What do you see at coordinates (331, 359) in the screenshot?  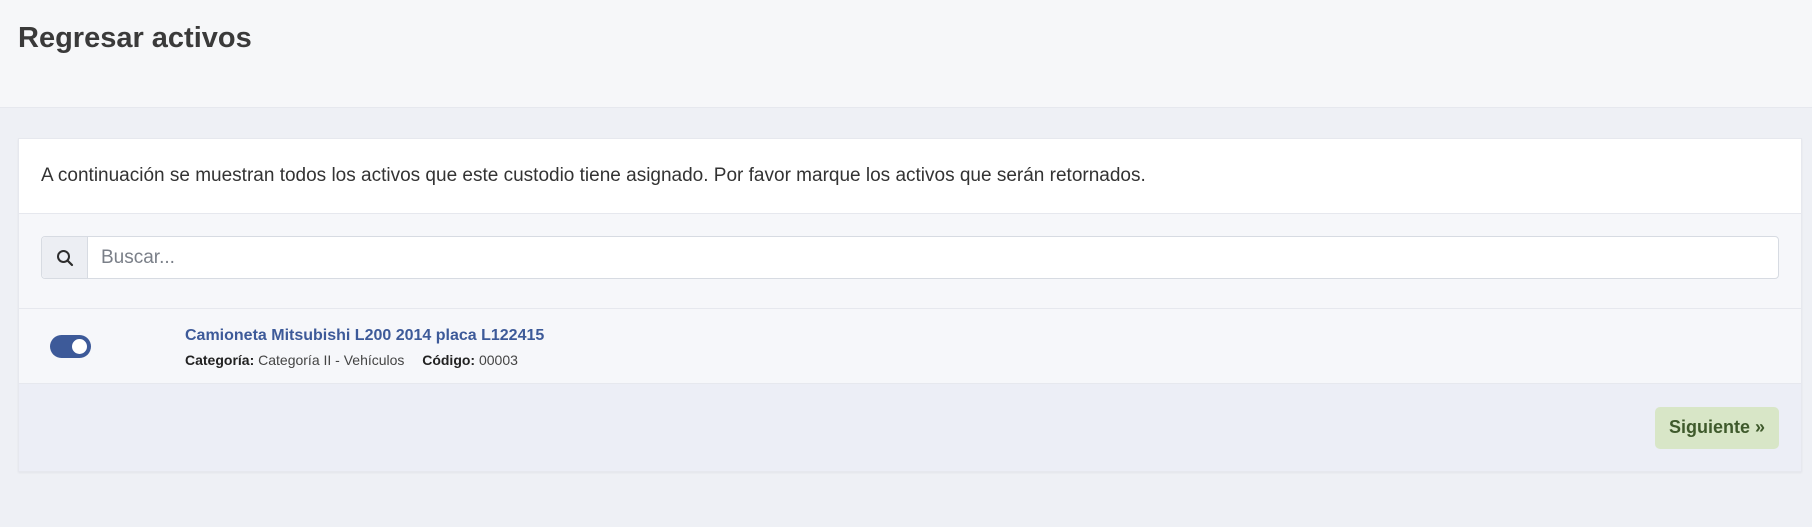 I see `category-value: Categoría II - Vehículos` at bounding box center [331, 359].